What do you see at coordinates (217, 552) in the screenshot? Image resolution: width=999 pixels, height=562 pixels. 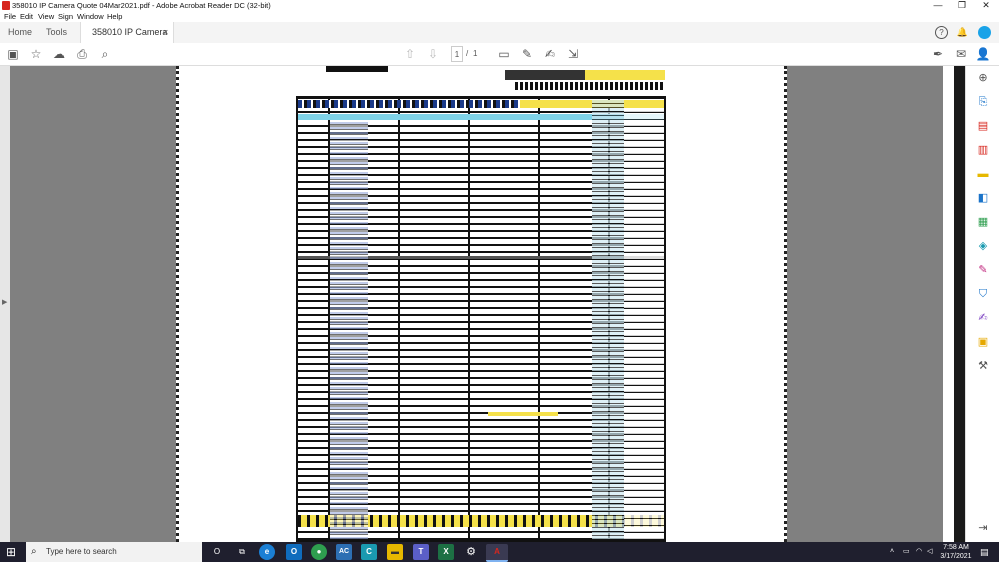 I see `cortana-icon: O` at bounding box center [217, 552].